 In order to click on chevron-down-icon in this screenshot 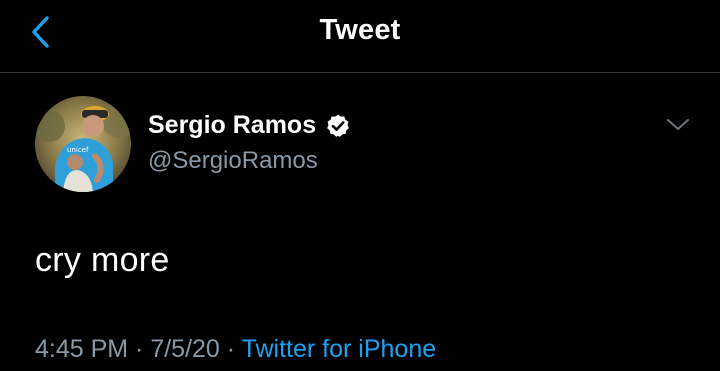, I will do `click(678, 127)`.